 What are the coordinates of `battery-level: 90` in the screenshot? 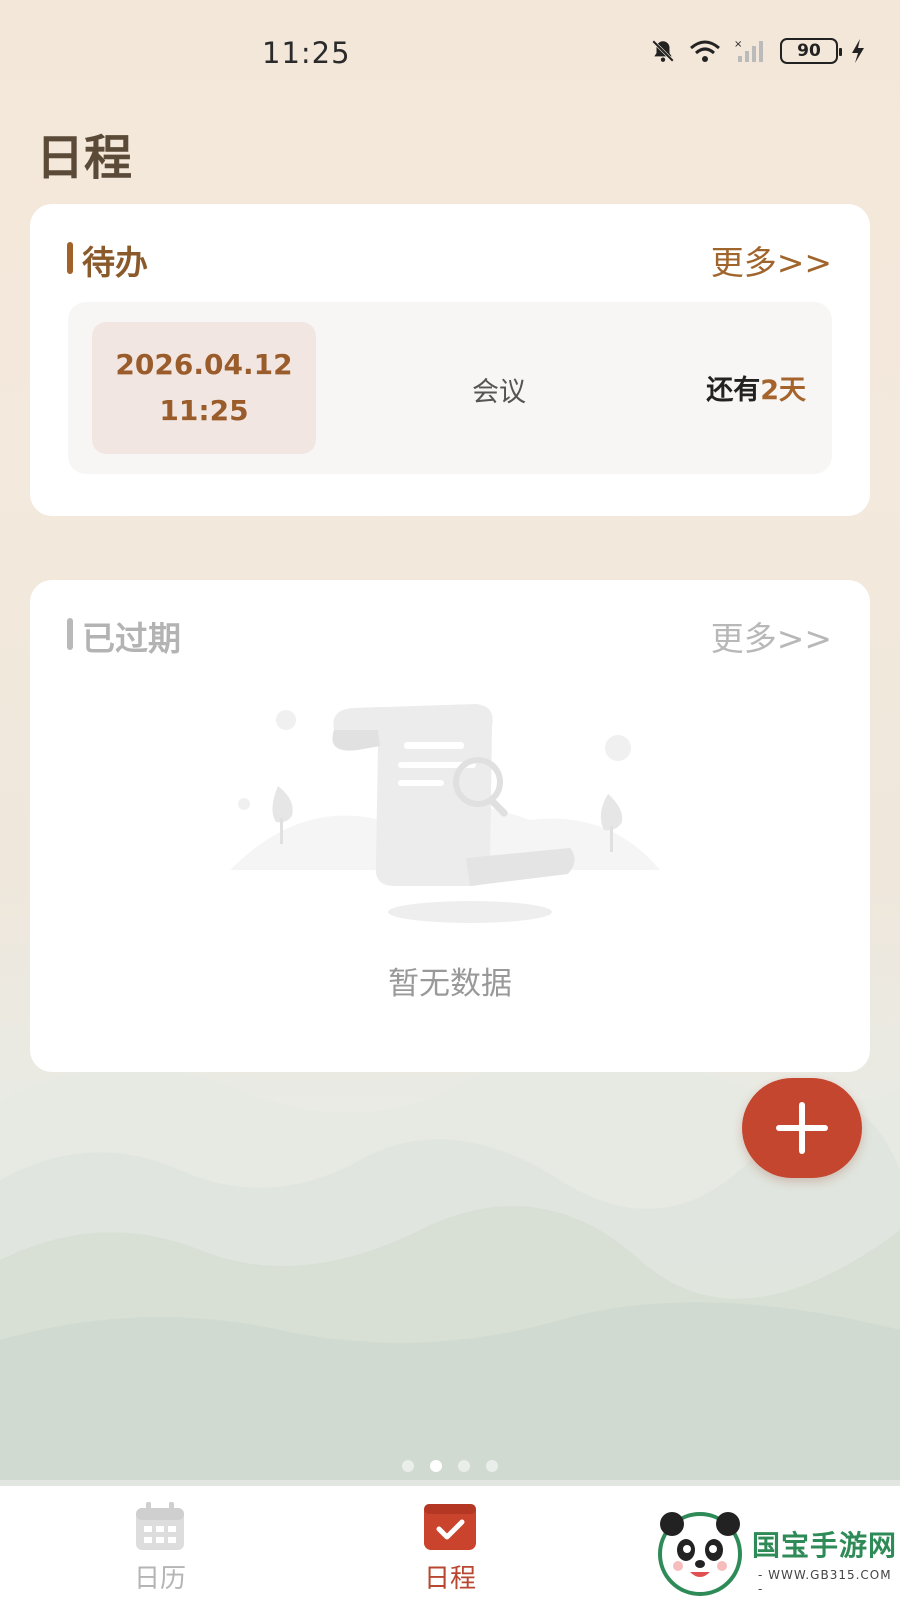 It's located at (809, 51).